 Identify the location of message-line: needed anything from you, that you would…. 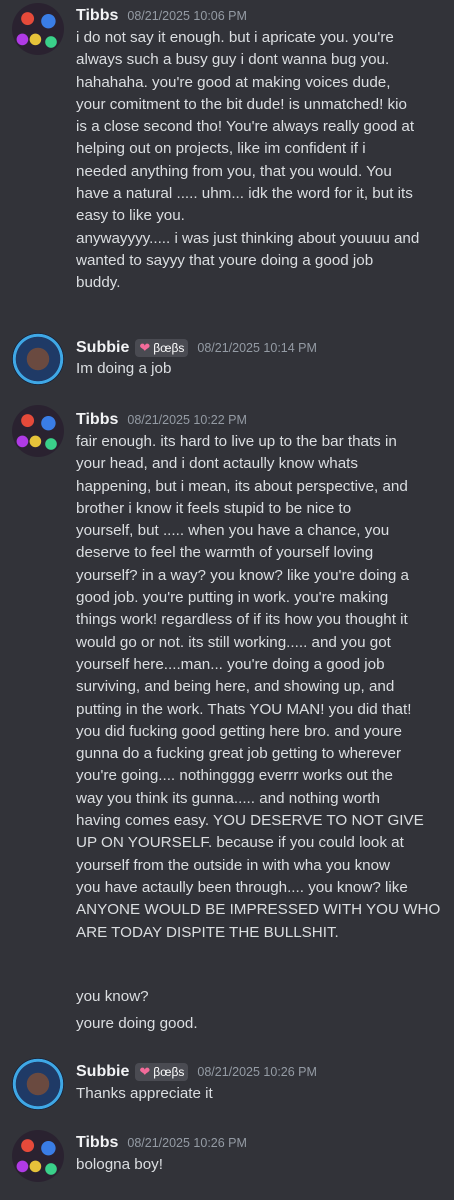
(234, 171).